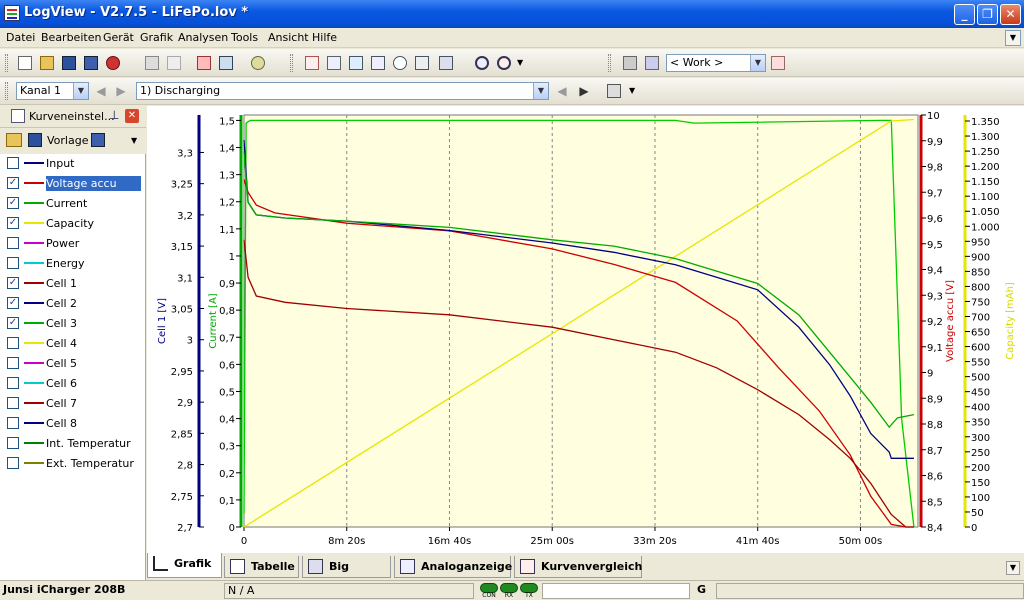  Describe the element at coordinates (261, 567) in the screenshot. I see `tab-tabelle: Tabelle` at that location.